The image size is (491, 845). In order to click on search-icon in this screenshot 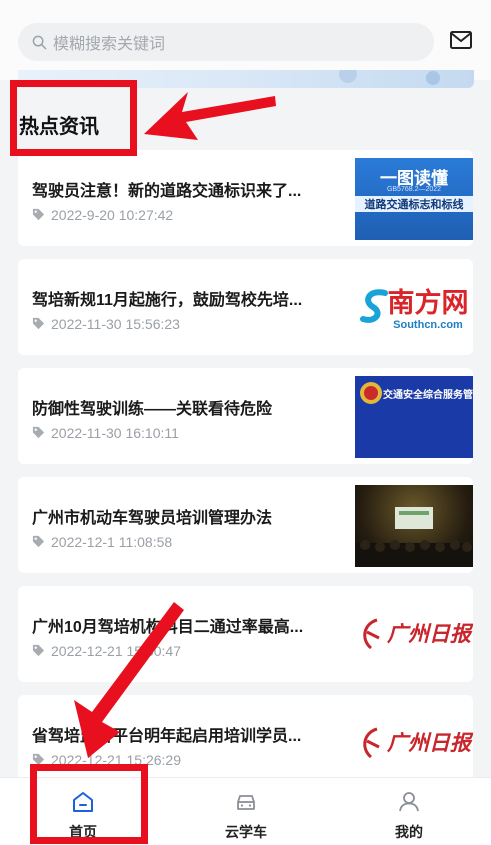, I will do `click(39, 42)`.